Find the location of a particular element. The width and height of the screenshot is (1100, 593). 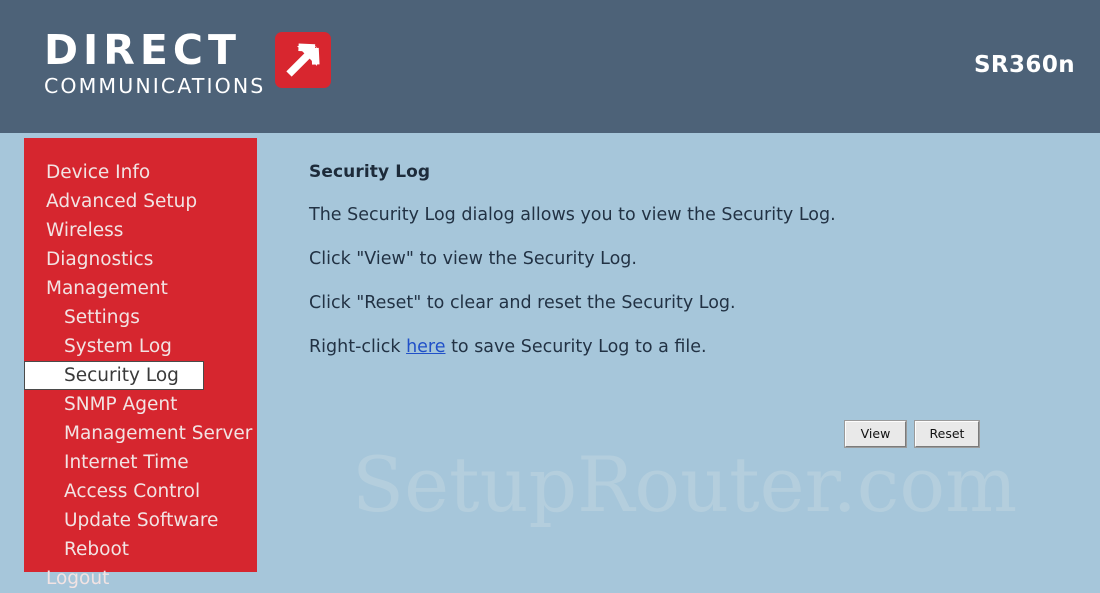

arrow-up-right-icon is located at coordinates (303, 60).